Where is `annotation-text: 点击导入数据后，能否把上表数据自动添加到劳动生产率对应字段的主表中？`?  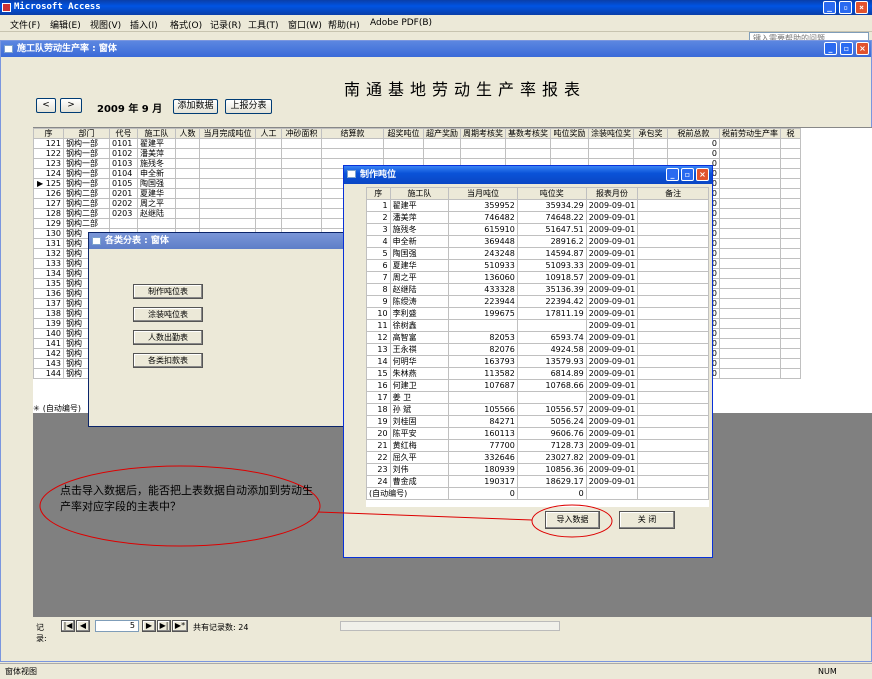
annotation-text: 点击导入数据后，能否把上表数据自动添加到劳动生产率对应字段的主表中？ is located at coordinates (186, 498).